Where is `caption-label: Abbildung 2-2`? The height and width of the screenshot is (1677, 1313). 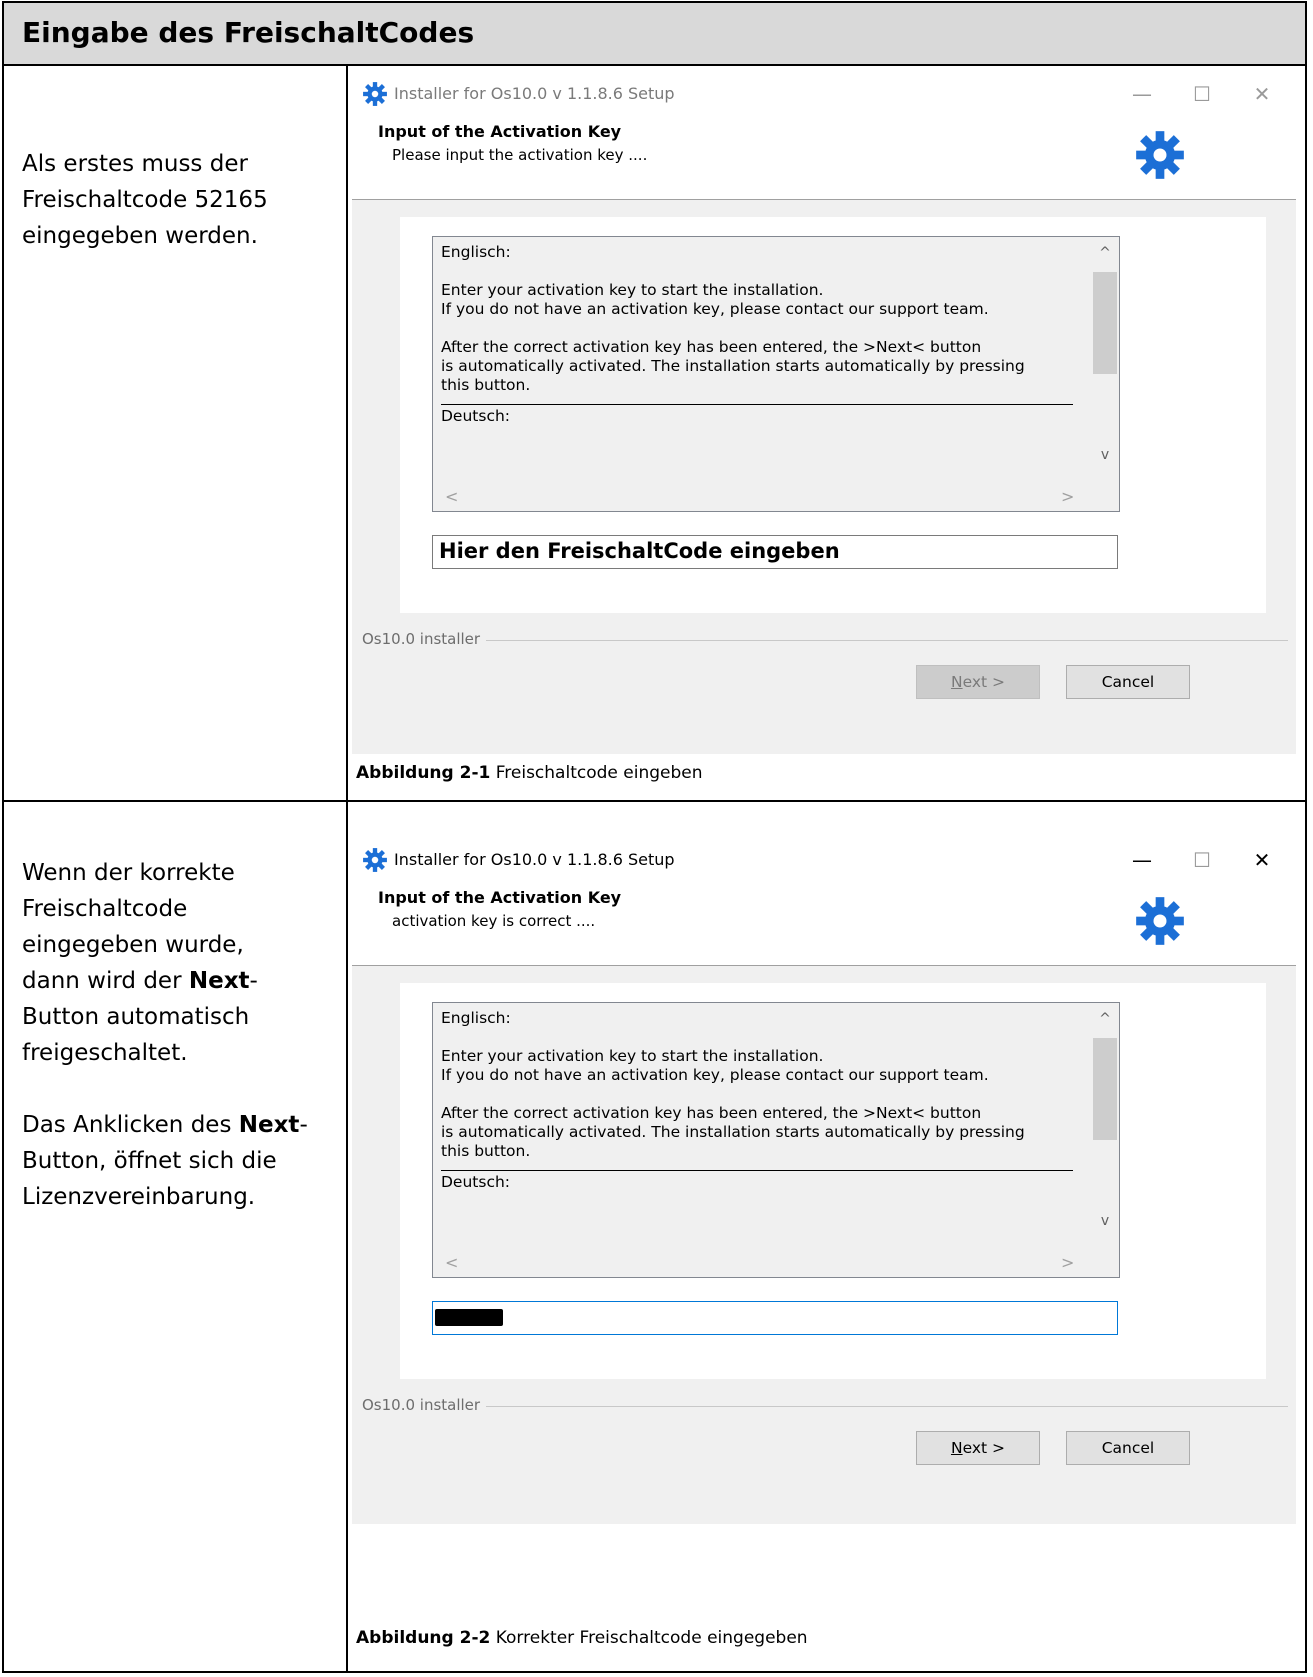
caption-label: Abbildung 2-2 is located at coordinates (423, 1638).